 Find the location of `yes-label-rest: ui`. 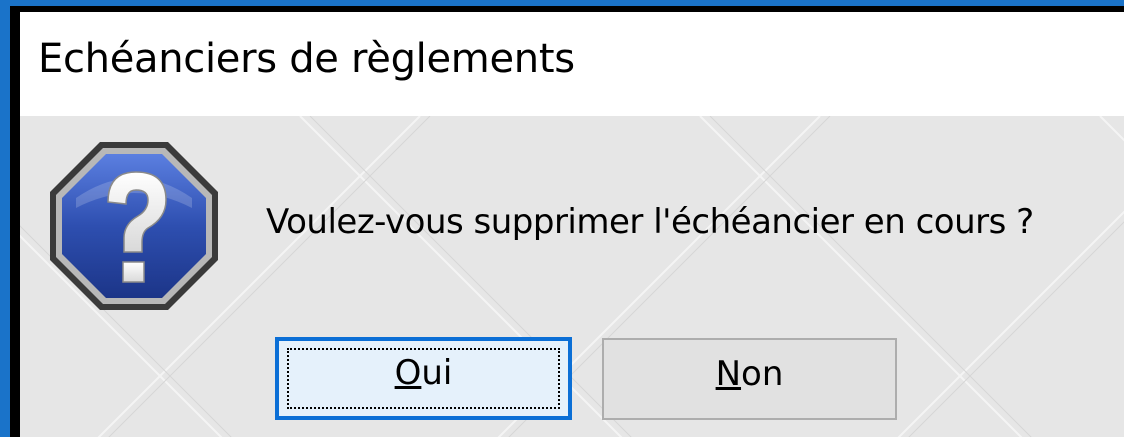

yes-label-rest: ui is located at coordinates (437, 373).